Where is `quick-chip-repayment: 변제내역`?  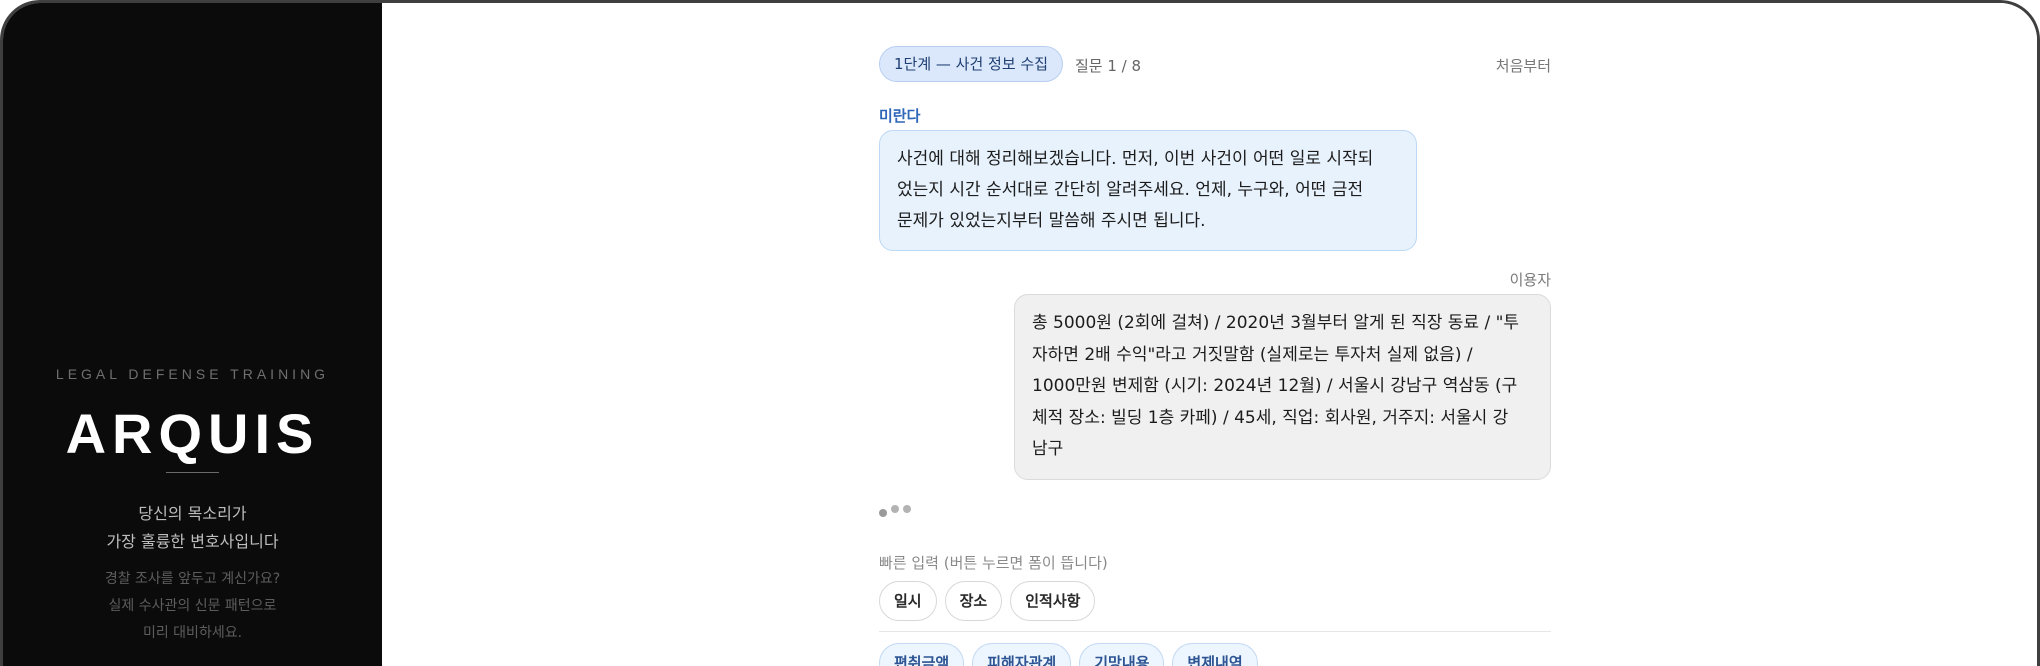
quick-chip-repayment: 변제내역 is located at coordinates (1215, 654).